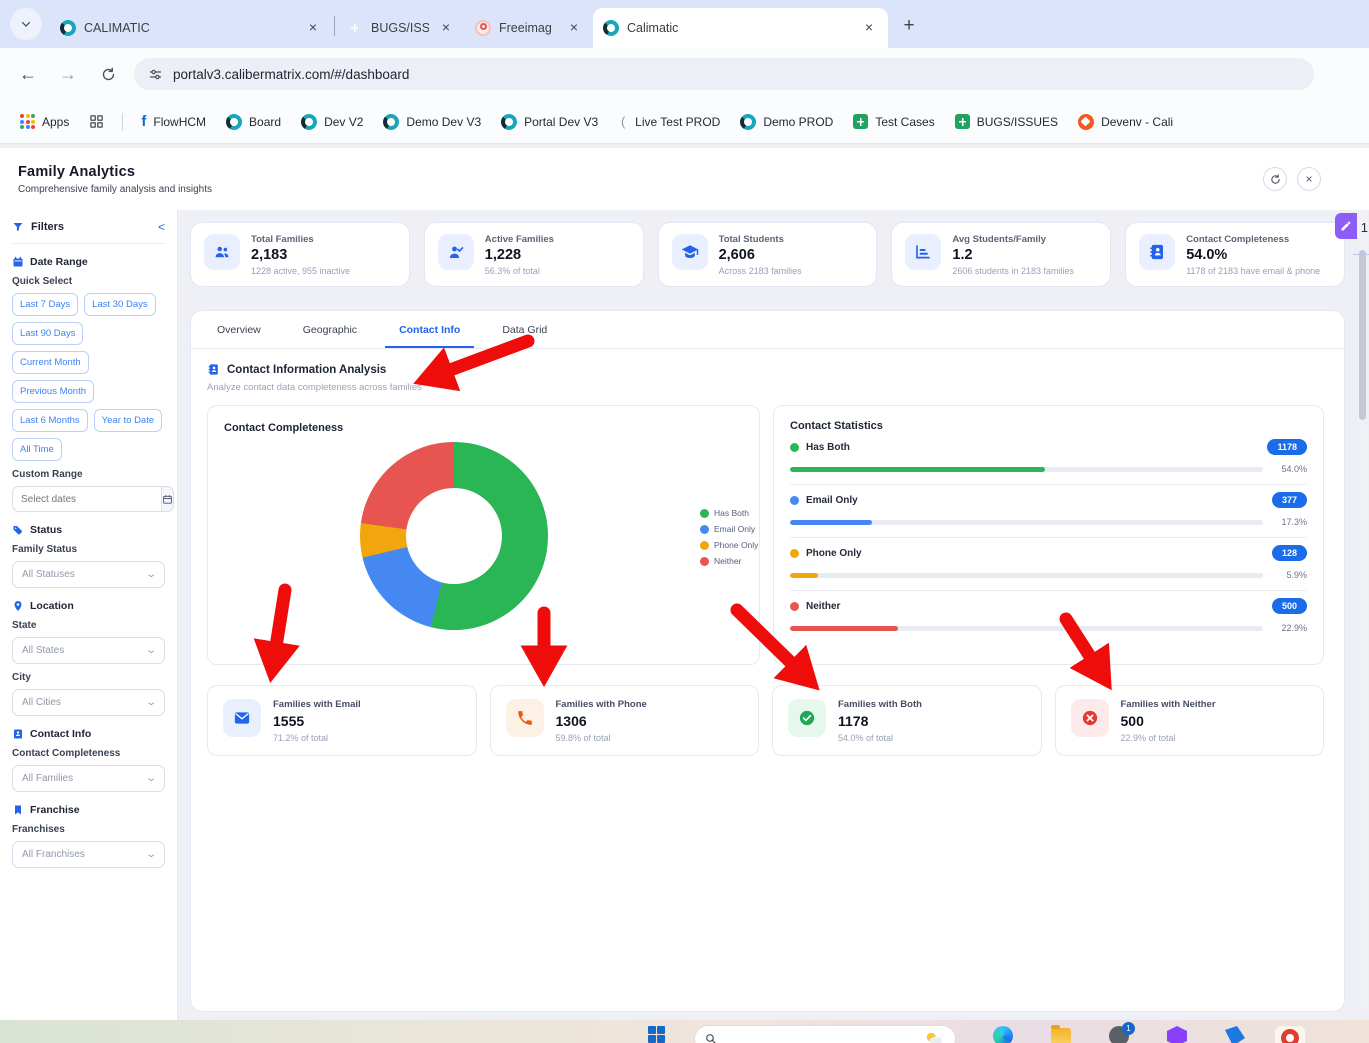 The width and height of the screenshot is (1369, 1043). Describe the element at coordinates (909, 26) in the screenshot. I see `new-tab-button: +` at that location.